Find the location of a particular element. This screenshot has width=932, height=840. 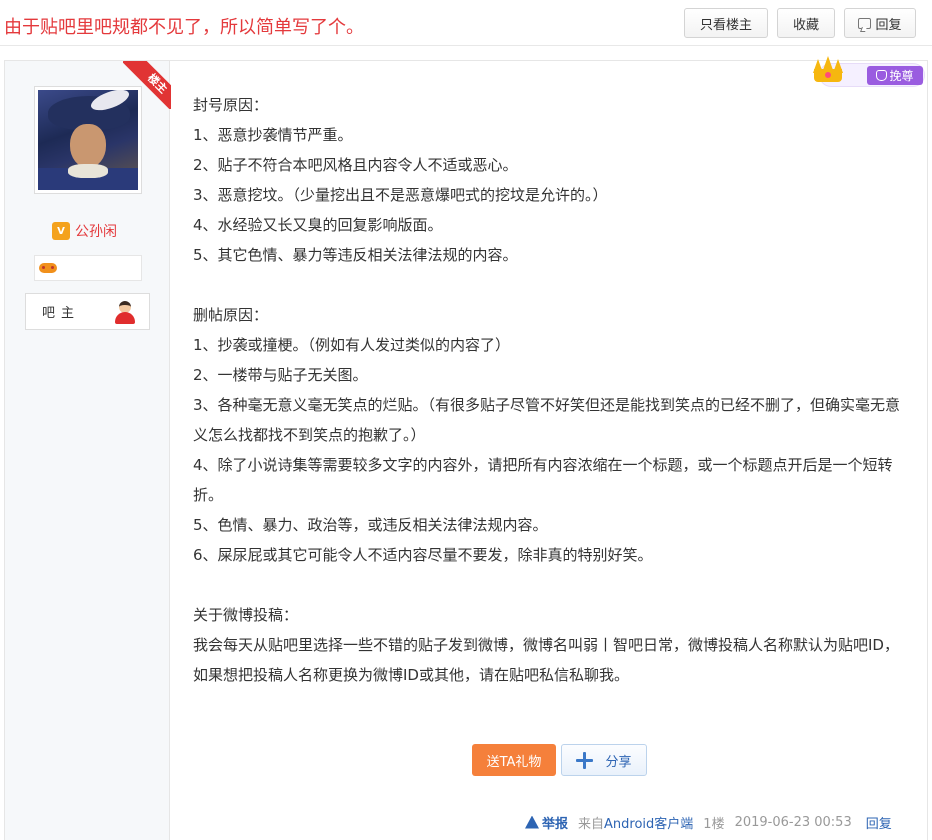

list-item: 5、色情、暴力、政治等，或违反相关法律法规内容。 is located at coordinates (370, 525).